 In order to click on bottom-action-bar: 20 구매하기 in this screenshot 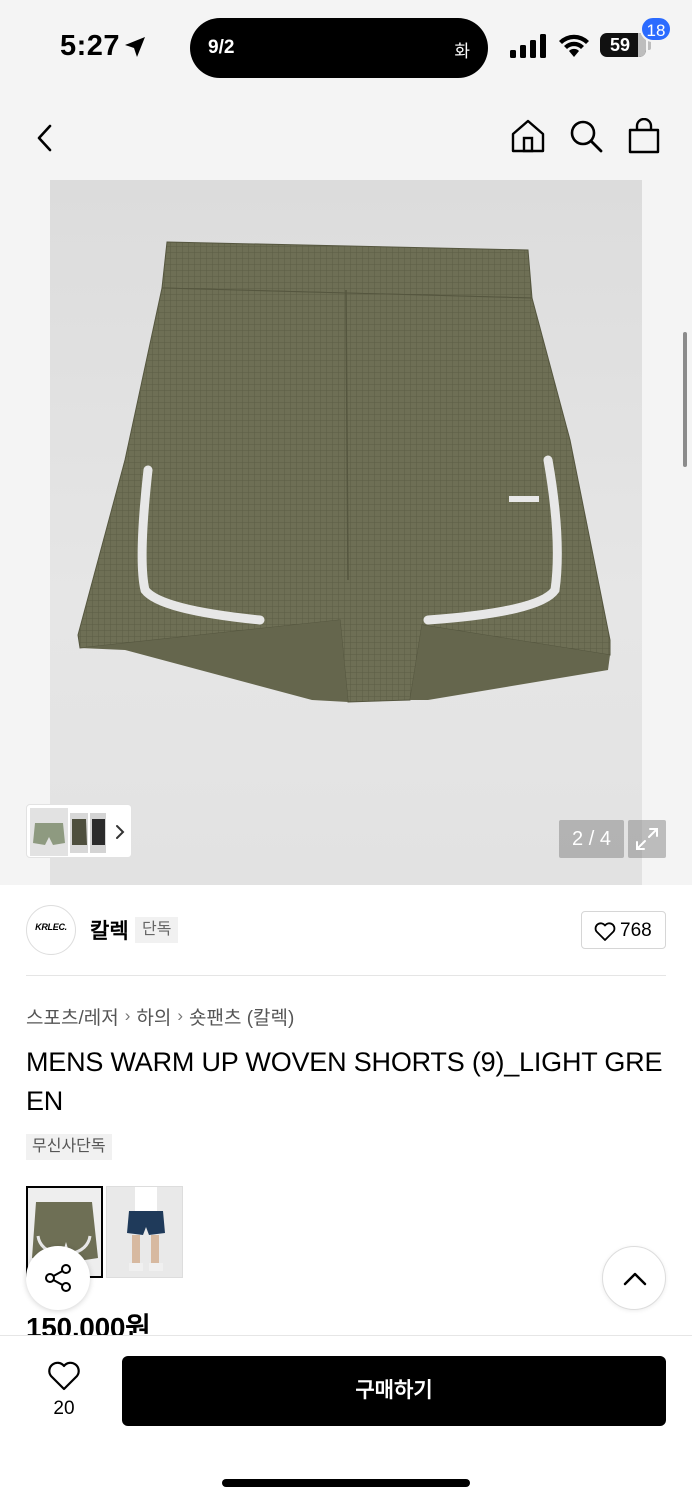, I will do `click(346, 1417)`.